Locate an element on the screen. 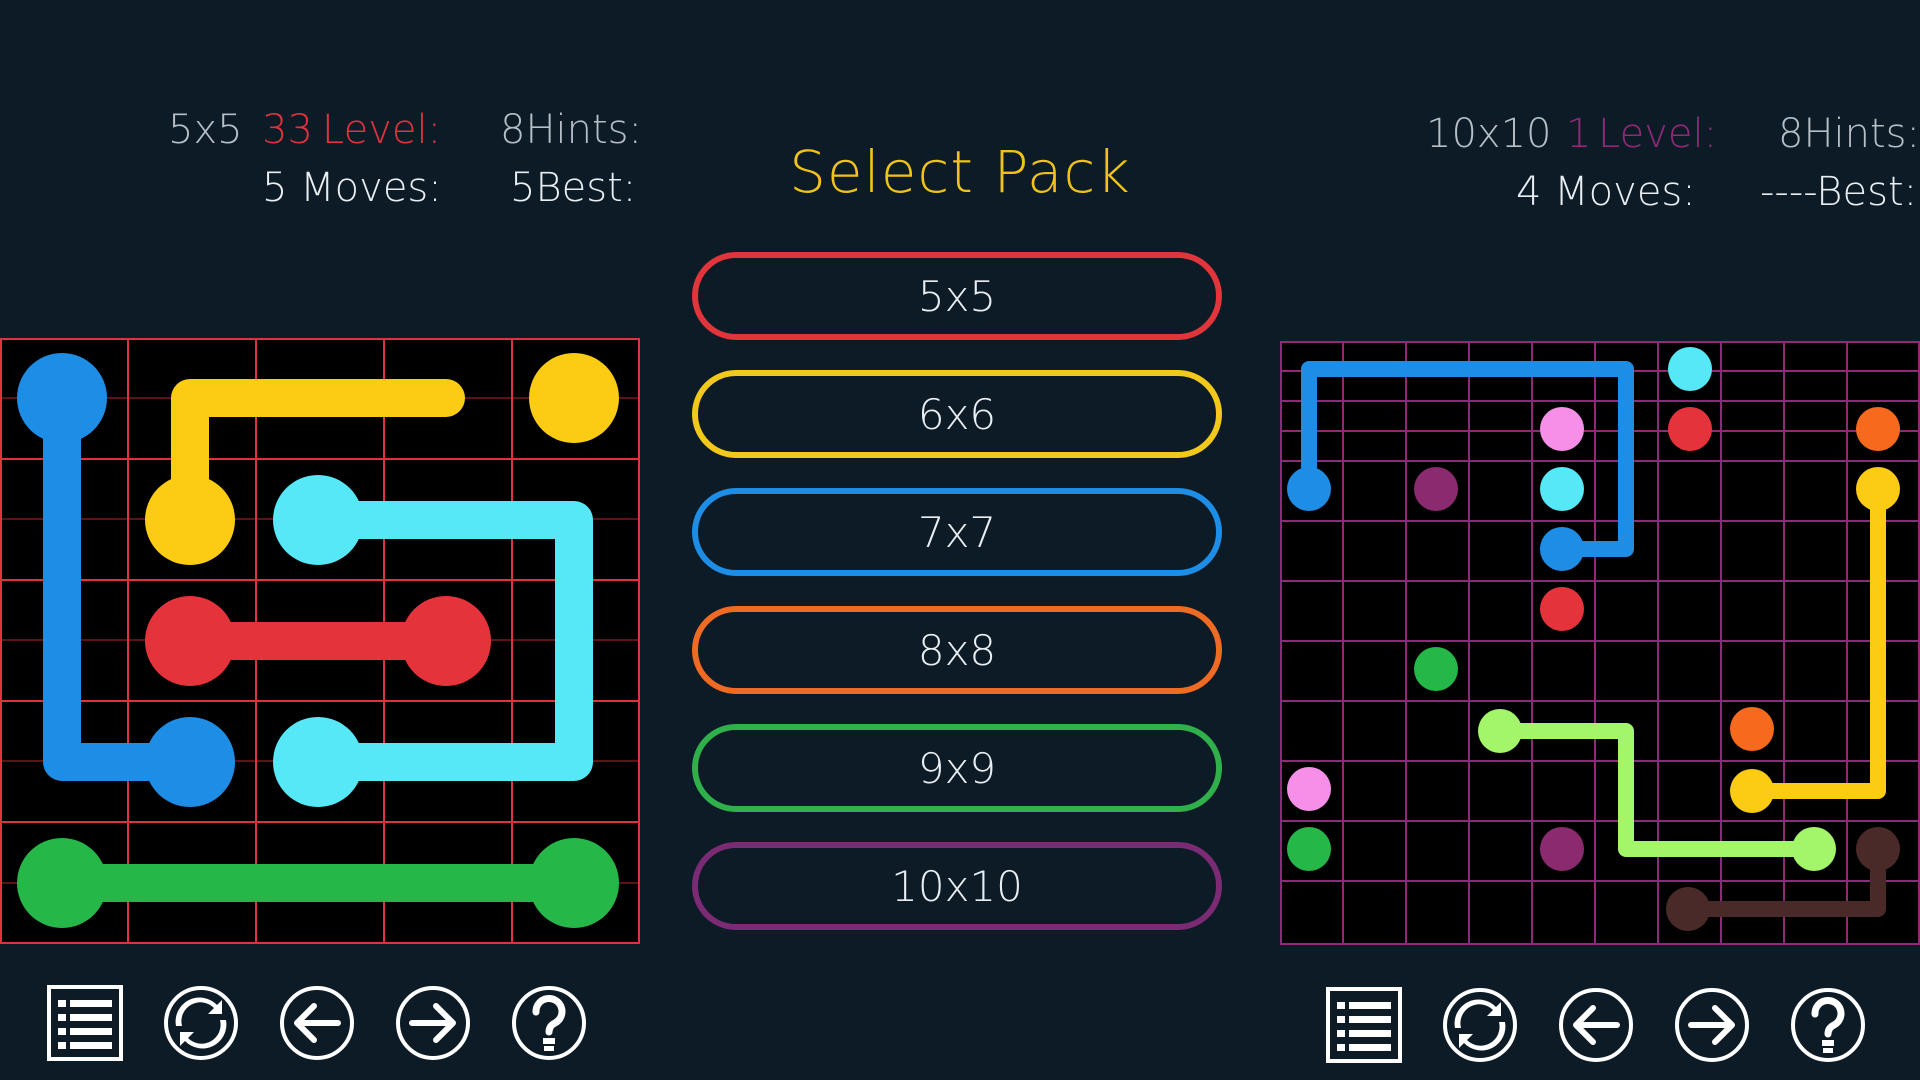 The image size is (1920, 1080). pack-button-9x9: 9x9 is located at coordinates (957, 768).